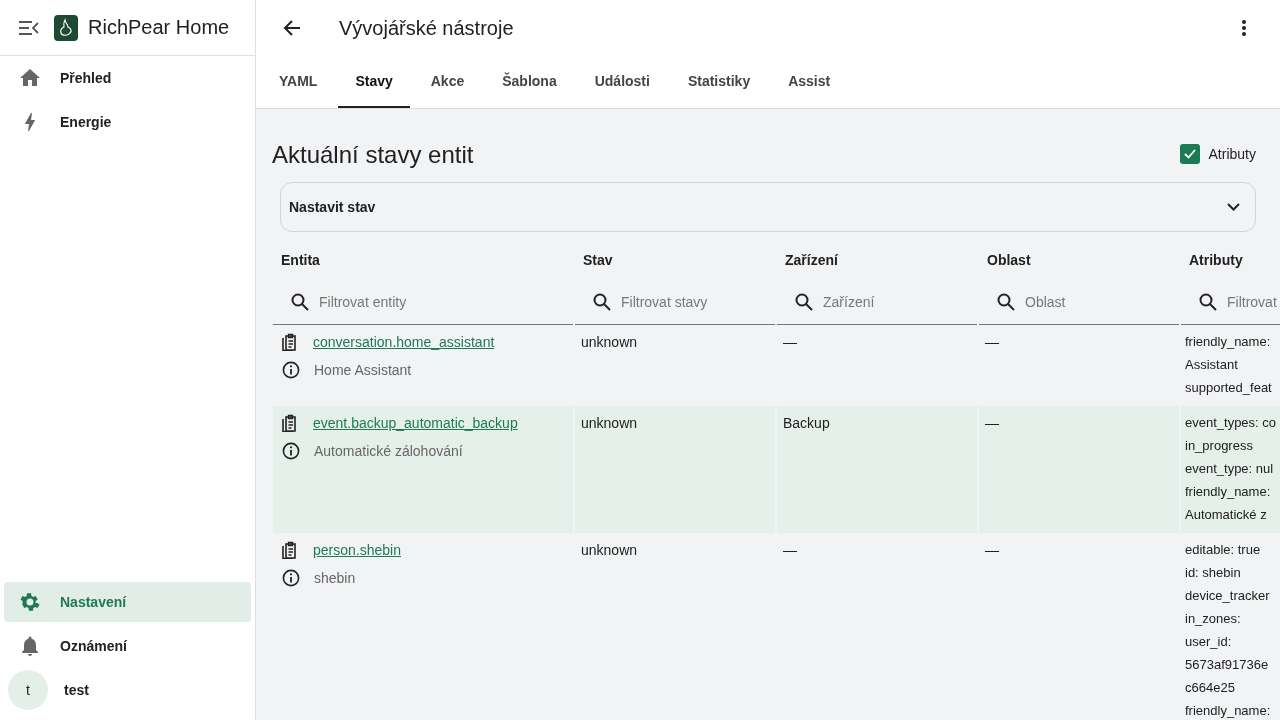 This screenshot has height=720, width=1280. Describe the element at coordinates (1230, 468) in the screenshot. I see `attribute-line: event_type: nul` at that location.